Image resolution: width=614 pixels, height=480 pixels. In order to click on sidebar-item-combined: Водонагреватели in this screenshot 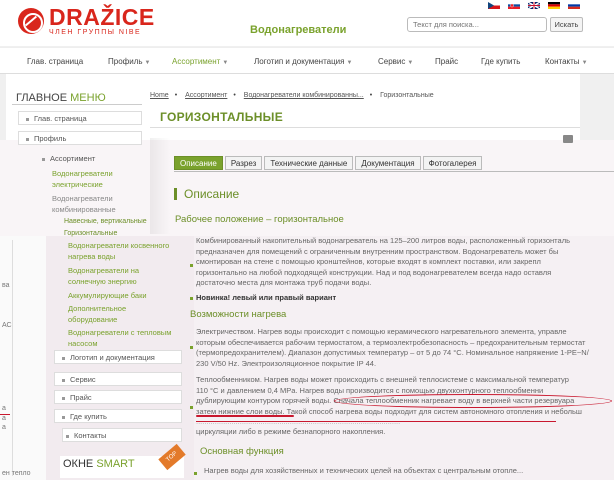, I will do `click(82, 198)`.